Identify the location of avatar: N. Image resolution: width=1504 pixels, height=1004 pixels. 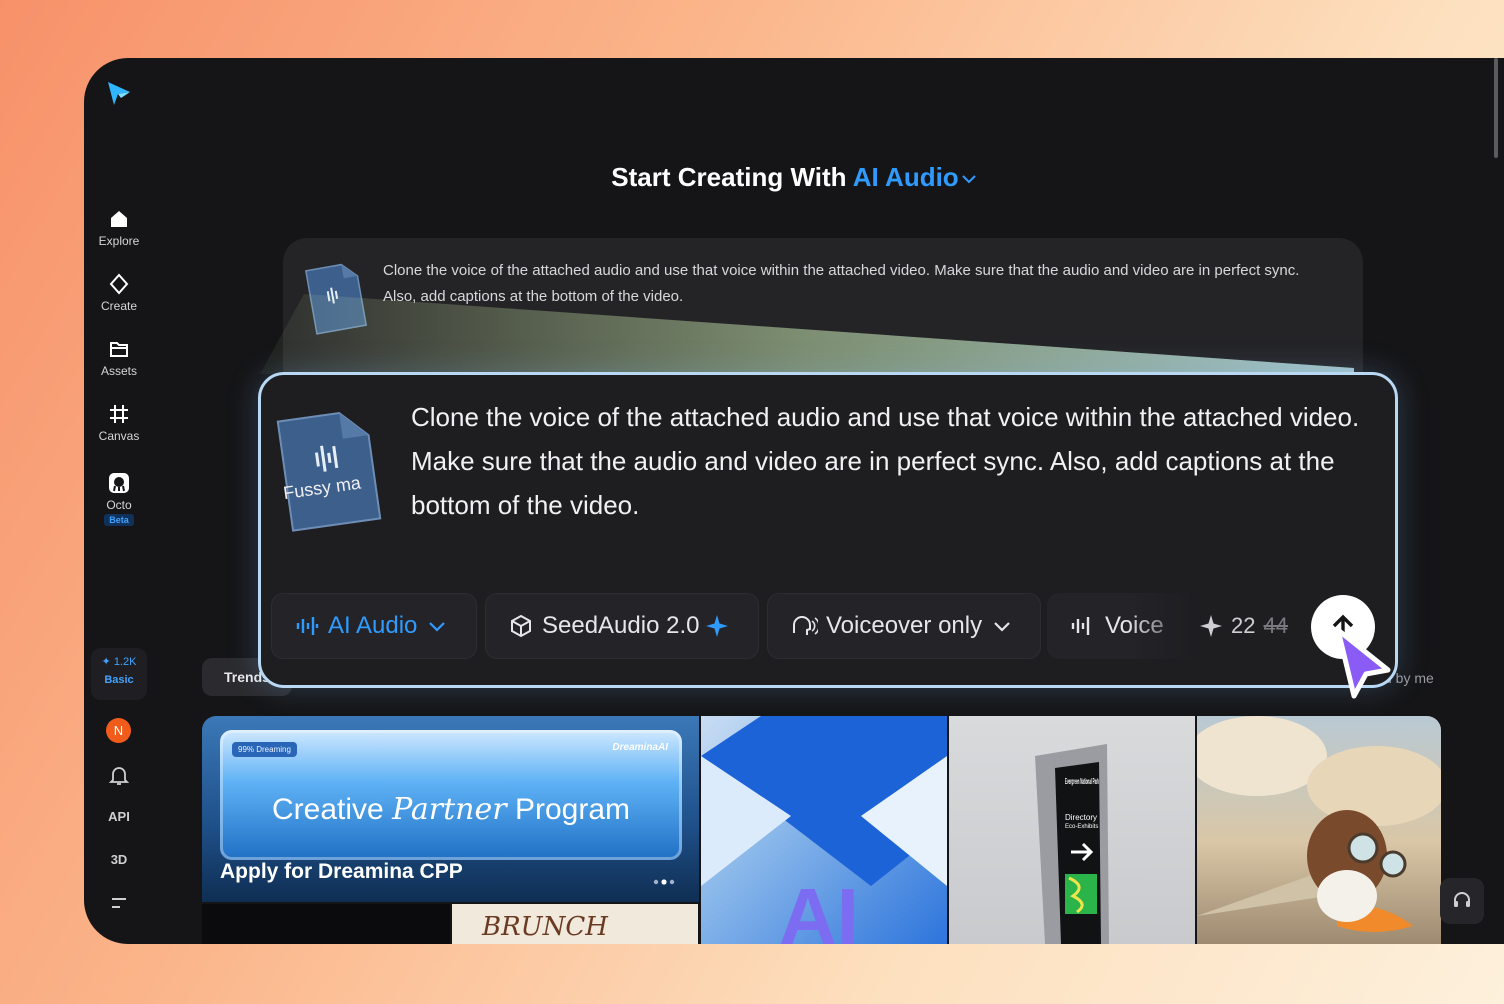
(118, 730).